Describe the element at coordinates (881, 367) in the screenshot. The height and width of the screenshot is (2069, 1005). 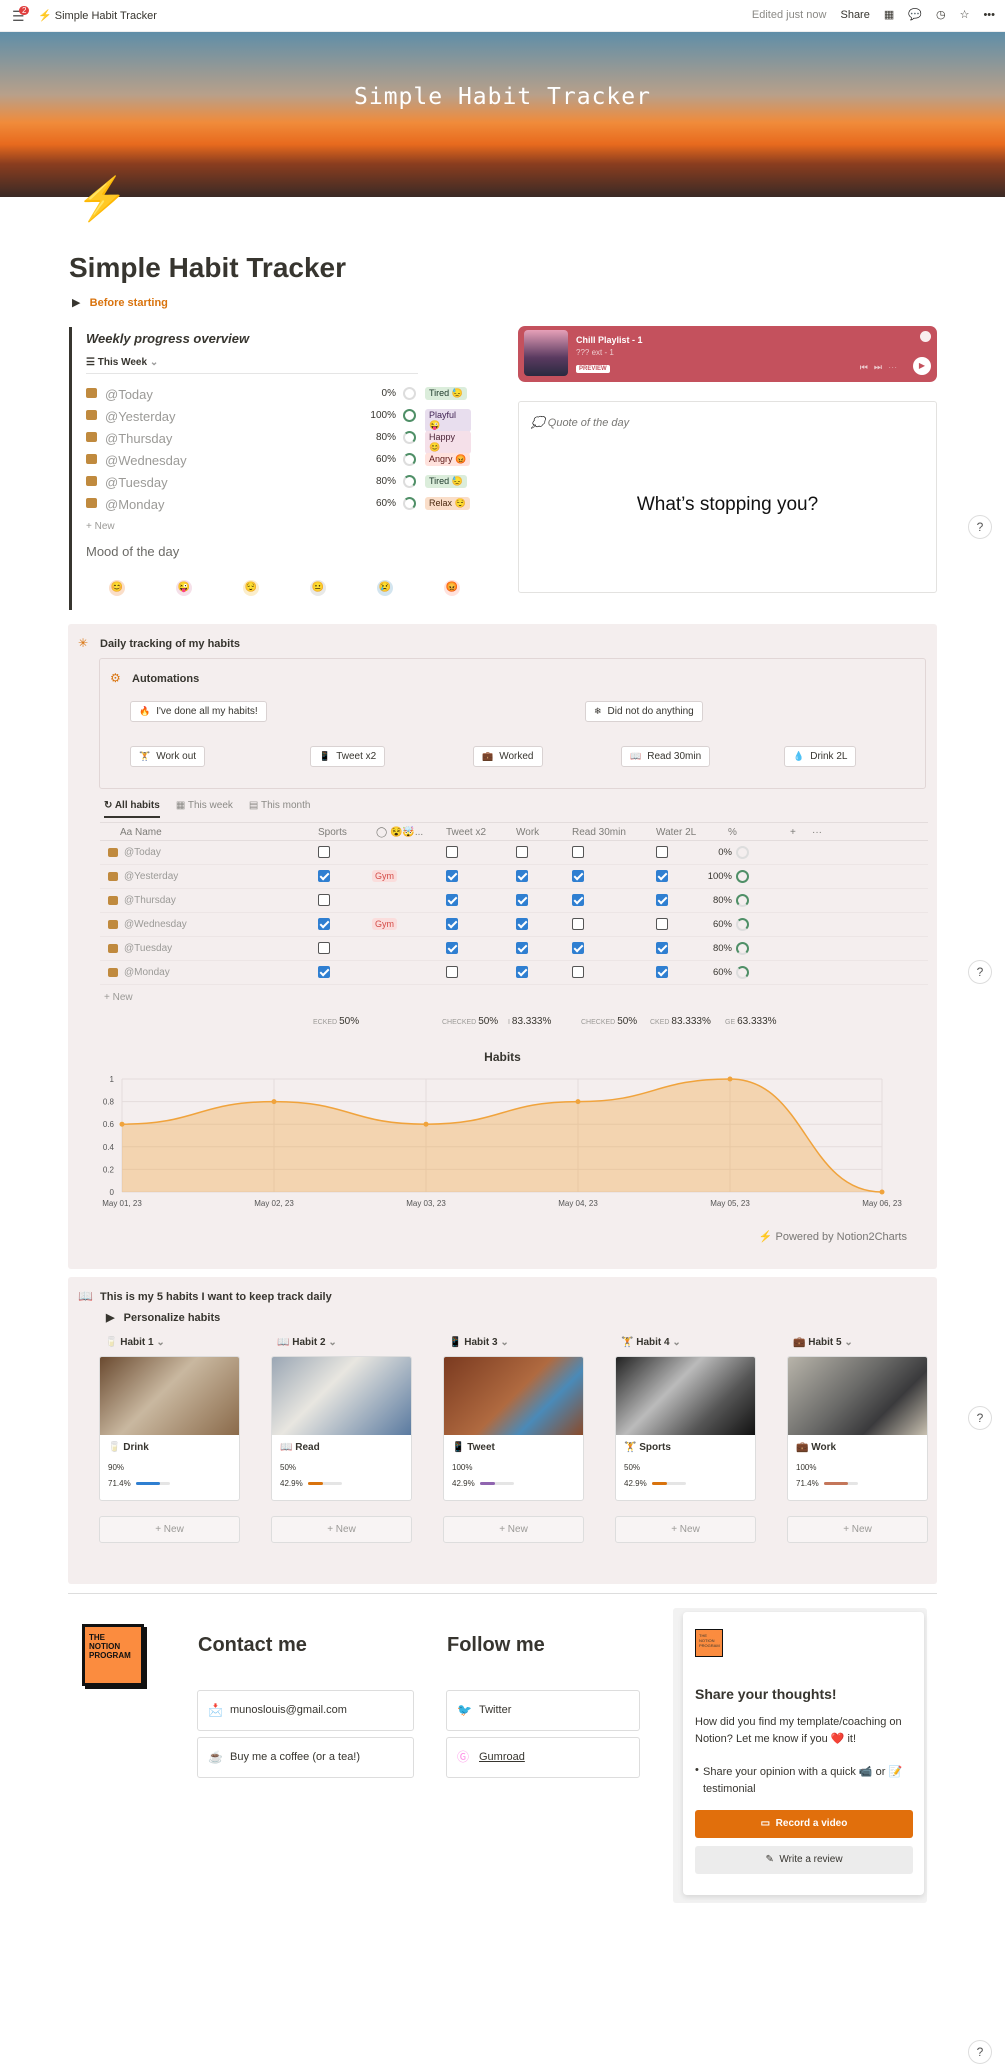
I see `playback-controls: ⏮⏭⋯` at that location.